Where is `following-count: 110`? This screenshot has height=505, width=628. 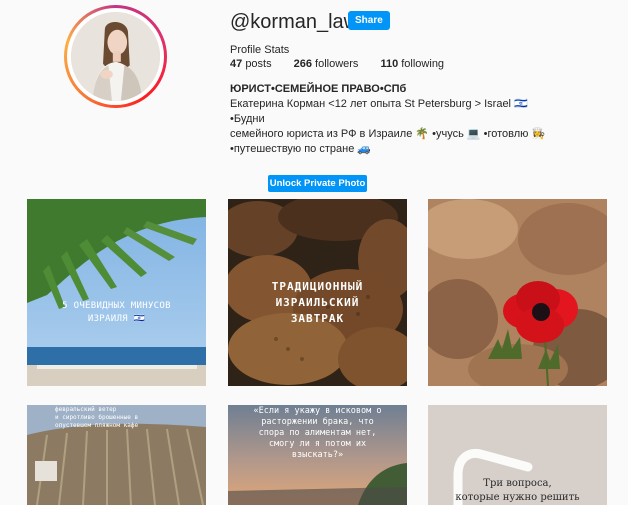
following-count: 110 is located at coordinates (389, 64).